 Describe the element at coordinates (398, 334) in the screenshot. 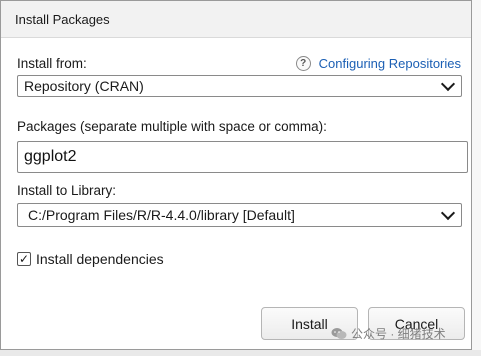

I see `watermark-text: 公众号 · 细猪技术` at that location.